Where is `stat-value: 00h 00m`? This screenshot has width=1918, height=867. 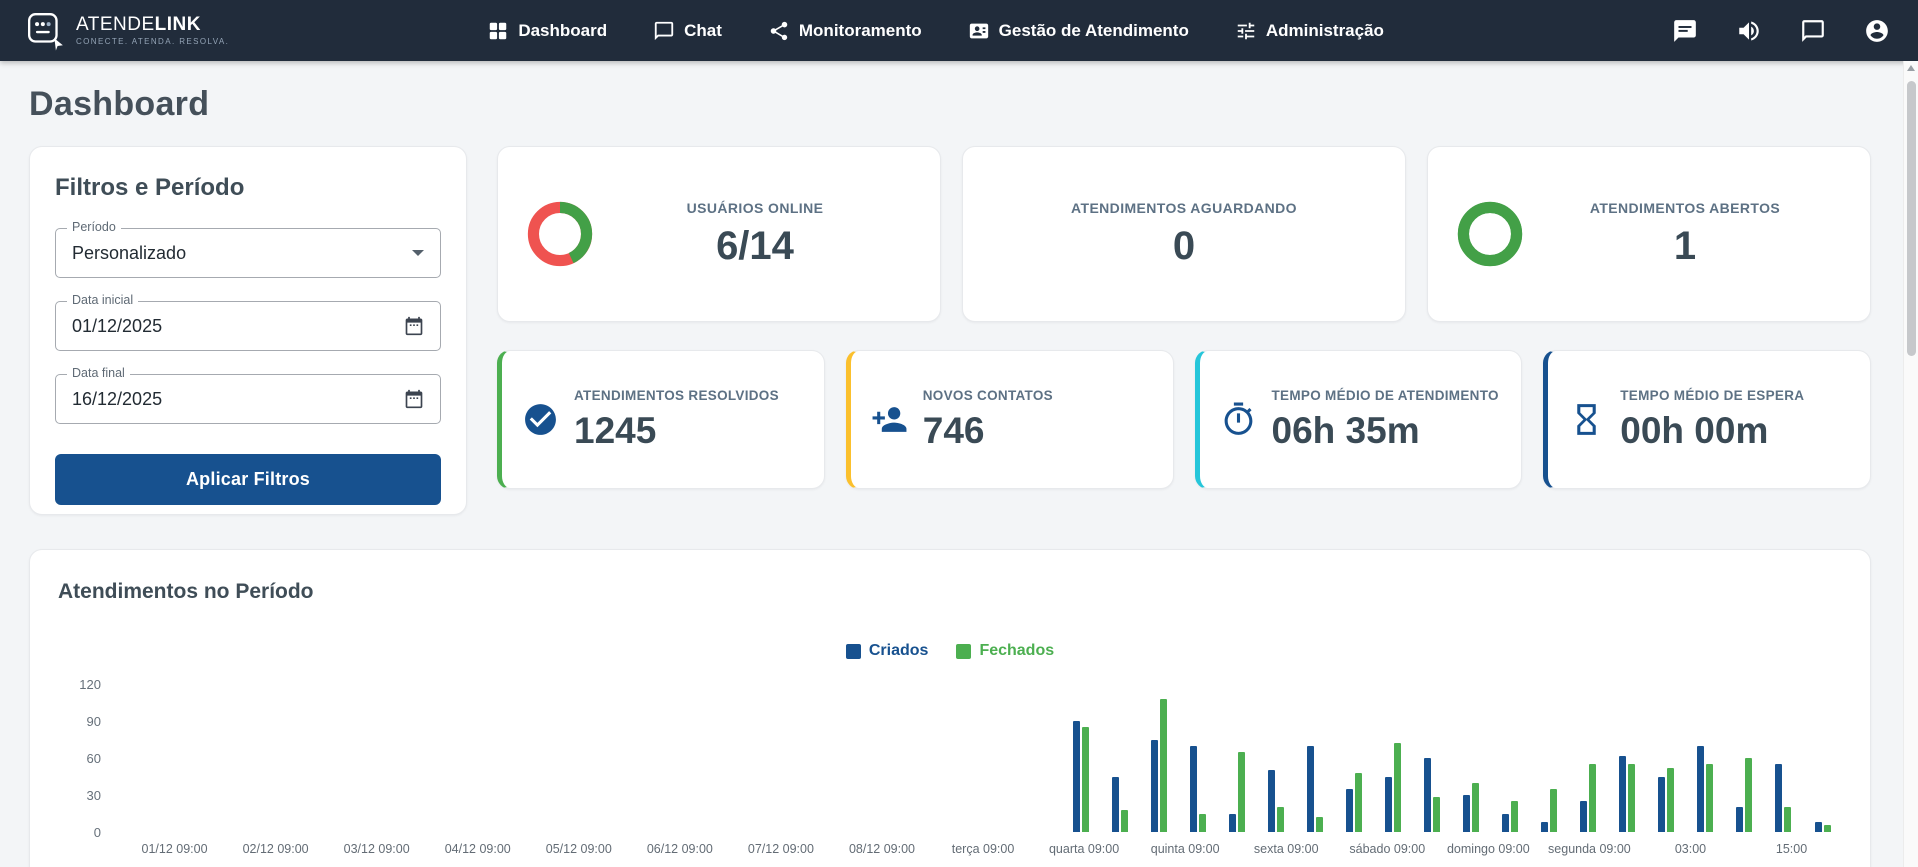 stat-value: 00h 00m is located at coordinates (1694, 431).